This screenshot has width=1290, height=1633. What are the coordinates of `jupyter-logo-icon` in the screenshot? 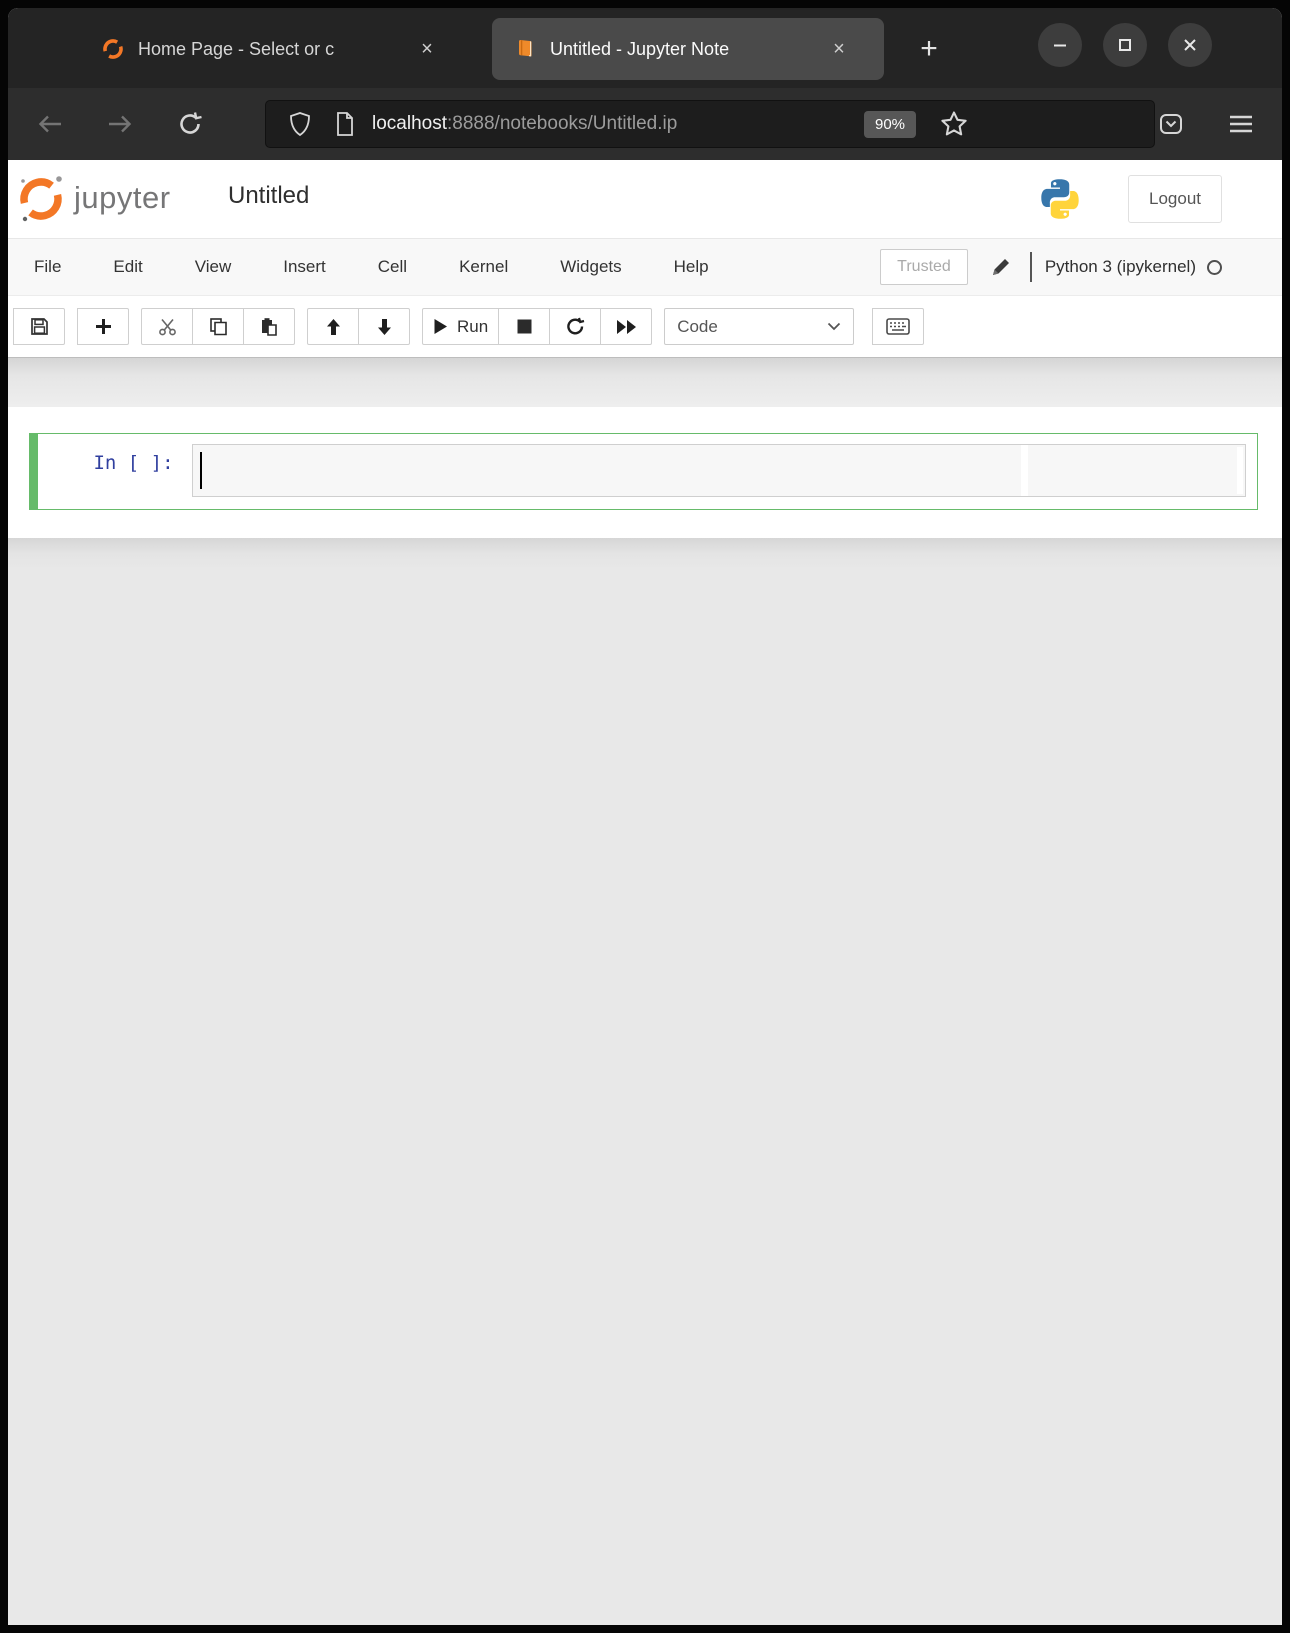 It's located at (41, 199).